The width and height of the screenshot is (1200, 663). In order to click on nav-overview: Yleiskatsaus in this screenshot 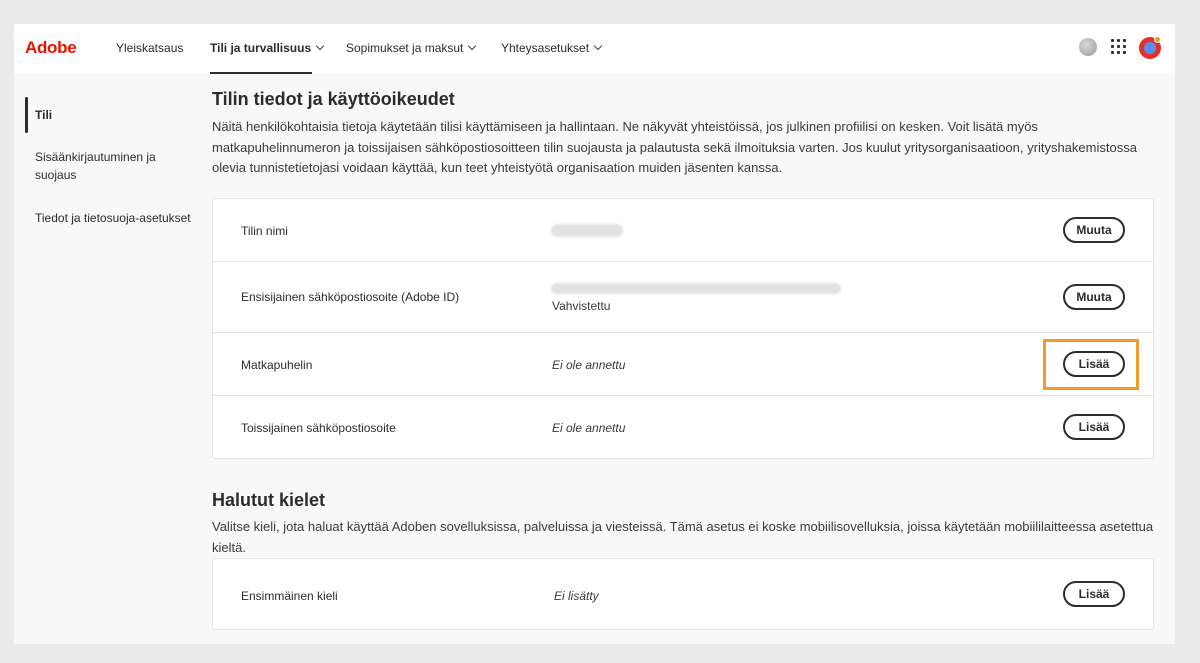, I will do `click(149, 48)`.